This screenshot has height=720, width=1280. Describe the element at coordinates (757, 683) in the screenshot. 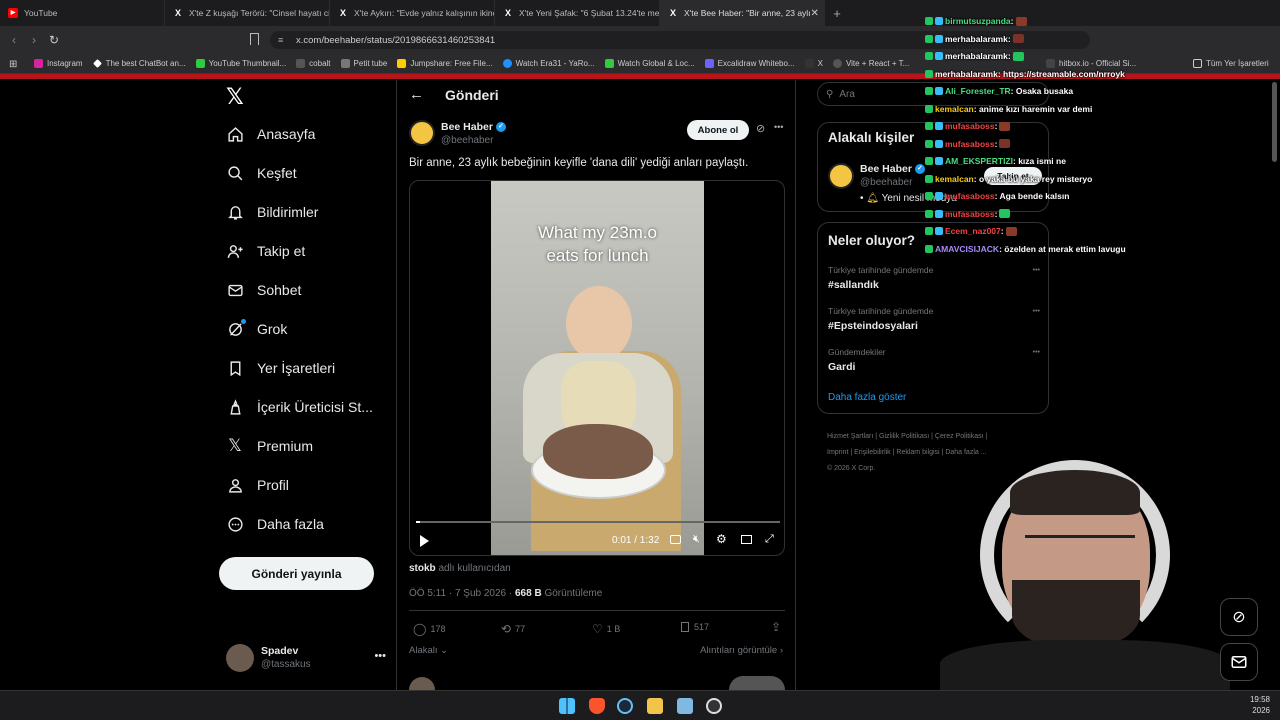

I see `reply-button` at that location.